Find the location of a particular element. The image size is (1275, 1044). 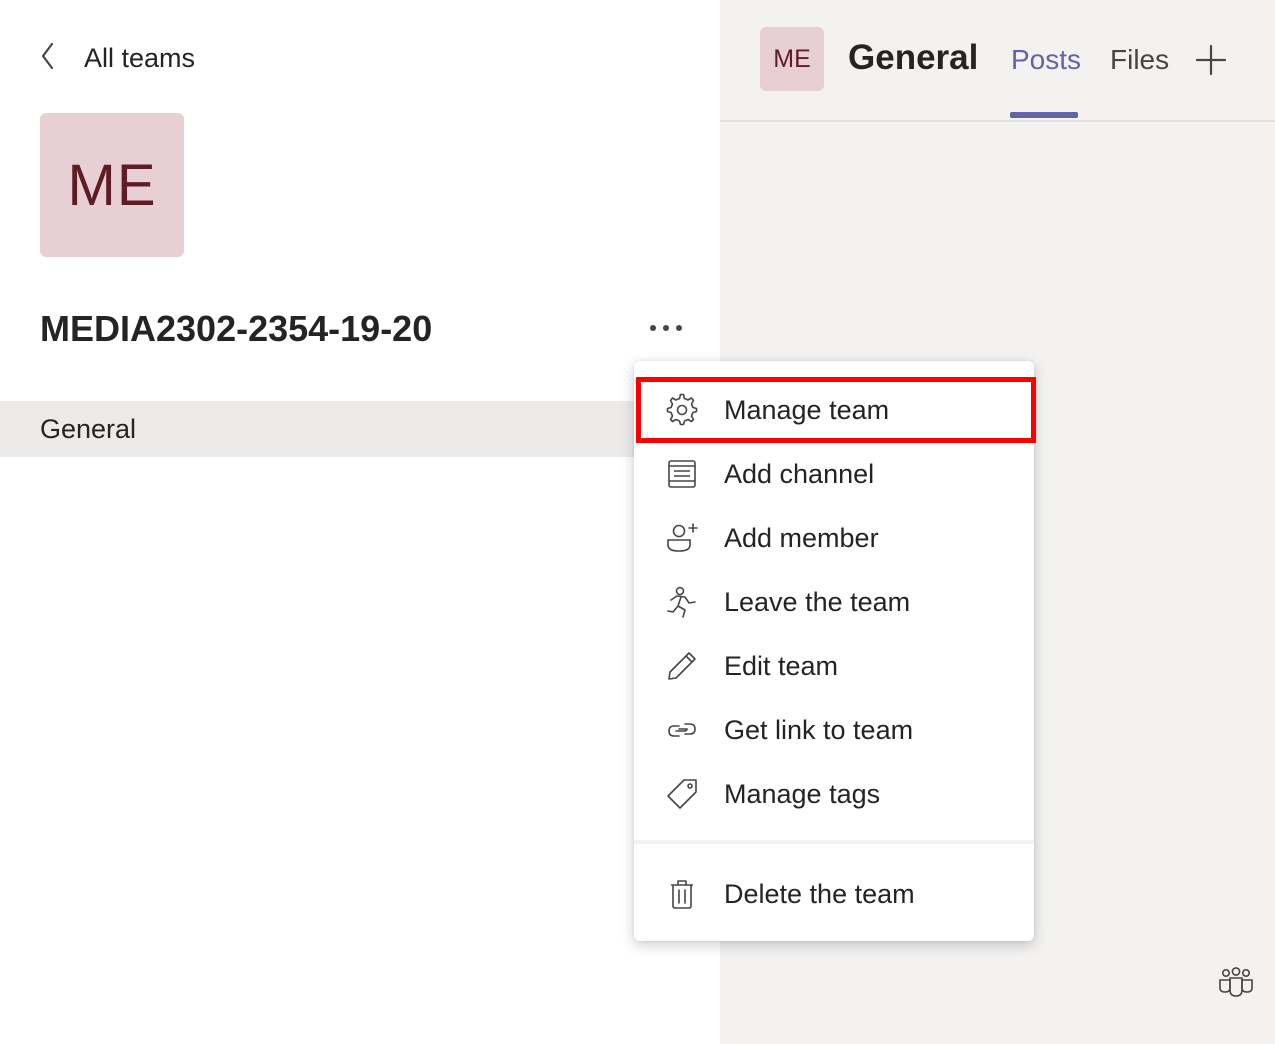

menu-item-label: Leave the team is located at coordinates (817, 601).